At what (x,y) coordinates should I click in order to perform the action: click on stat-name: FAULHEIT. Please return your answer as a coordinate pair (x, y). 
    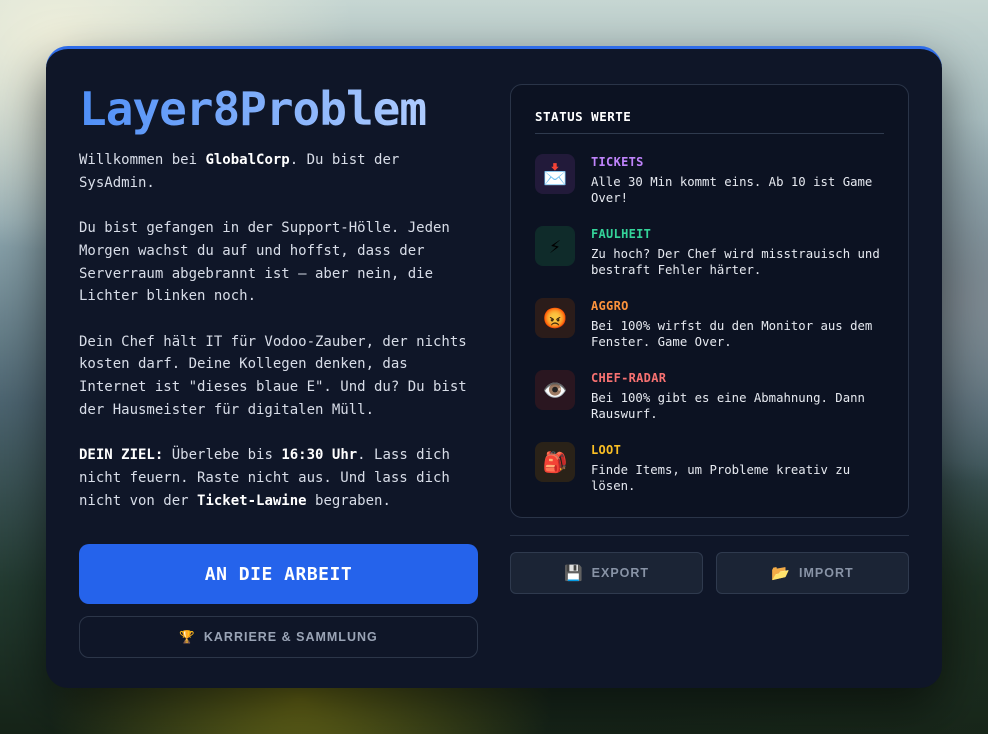
    Looking at the image, I should click on (621, 234).